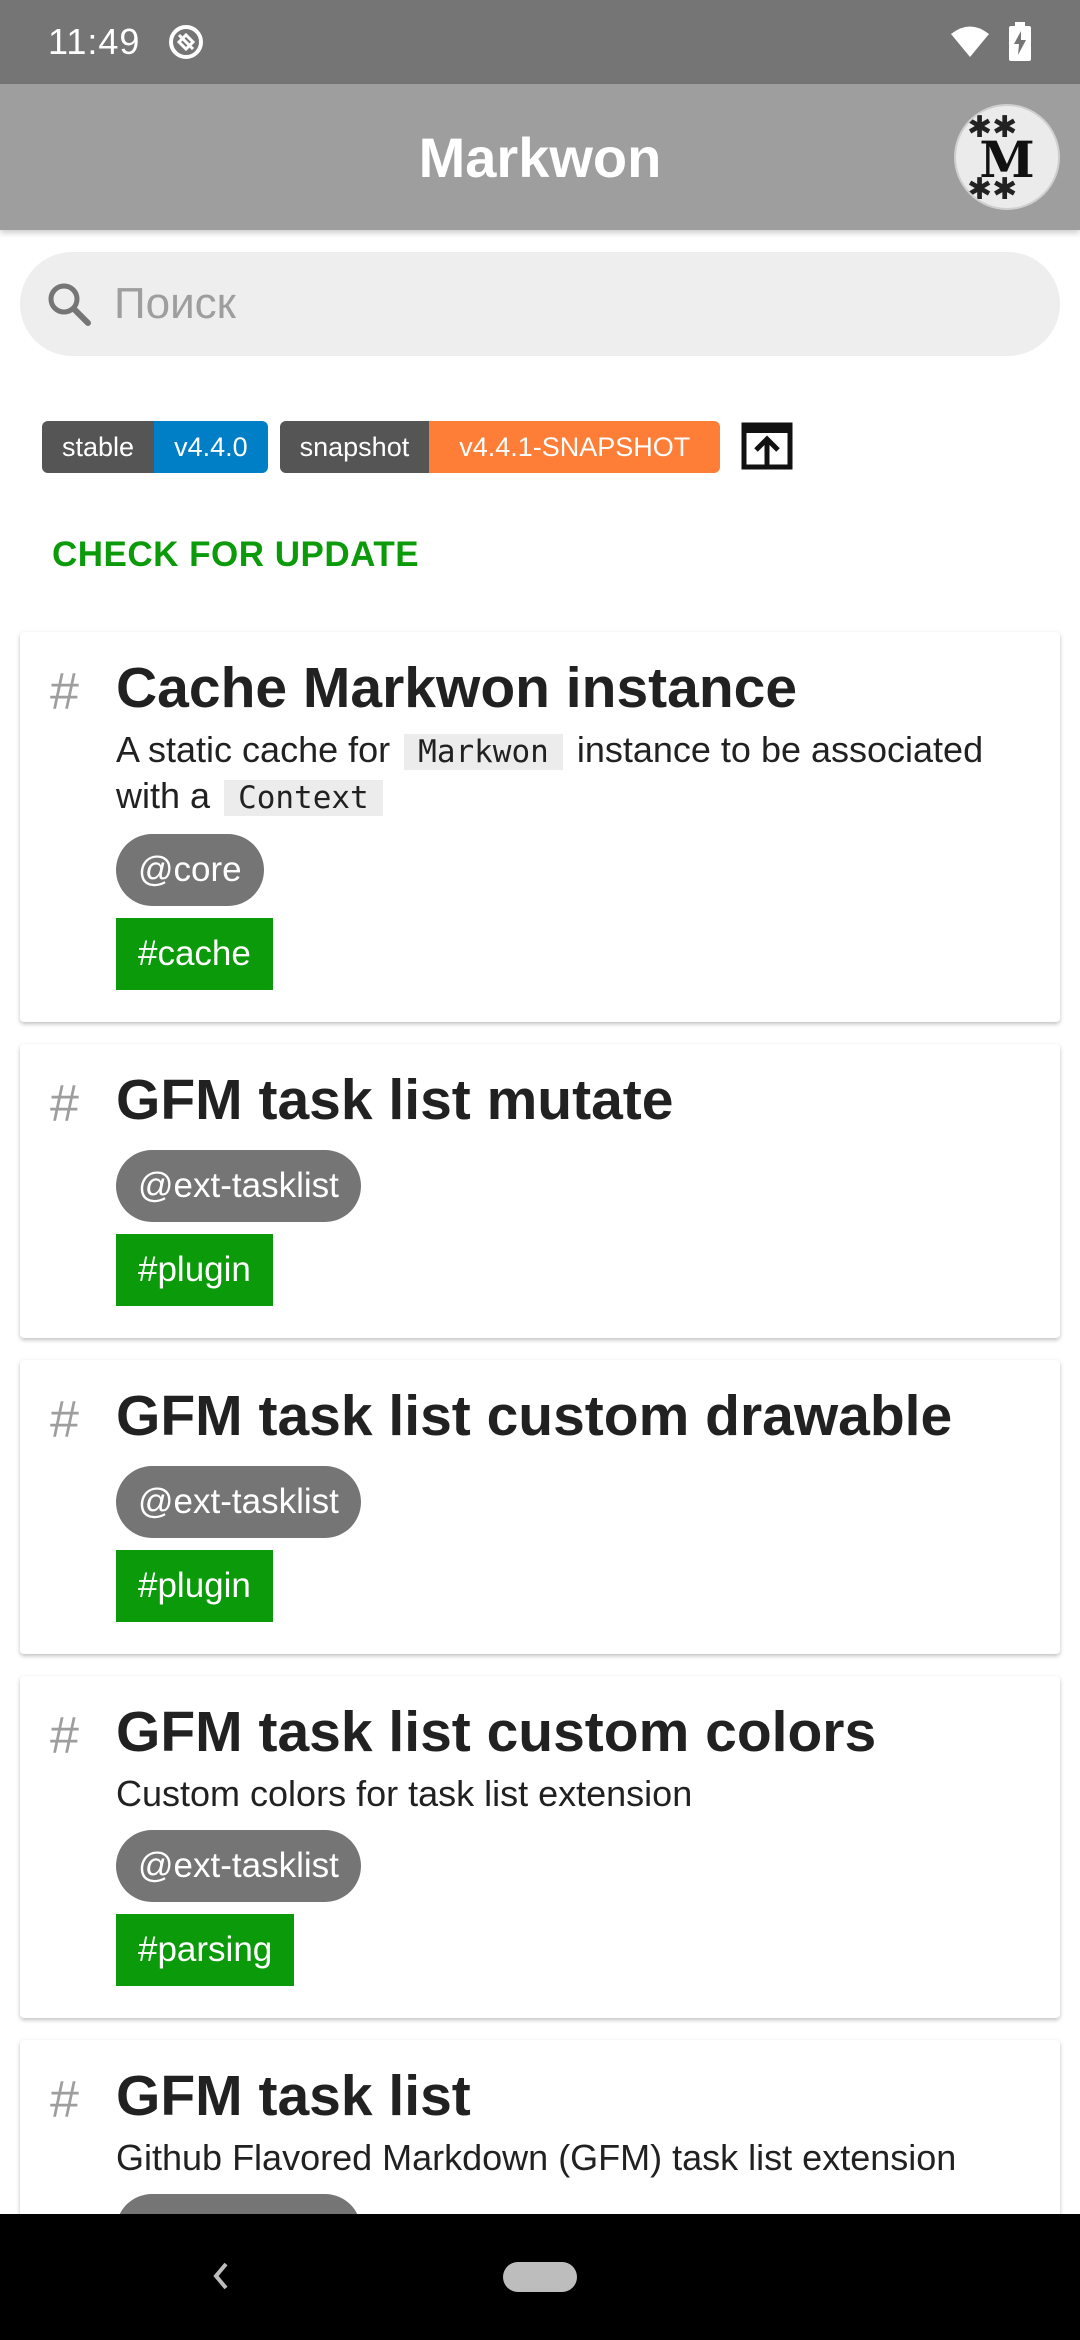  I want to click on sample-title: GFM task list custom drawable, so click(534, 1416).